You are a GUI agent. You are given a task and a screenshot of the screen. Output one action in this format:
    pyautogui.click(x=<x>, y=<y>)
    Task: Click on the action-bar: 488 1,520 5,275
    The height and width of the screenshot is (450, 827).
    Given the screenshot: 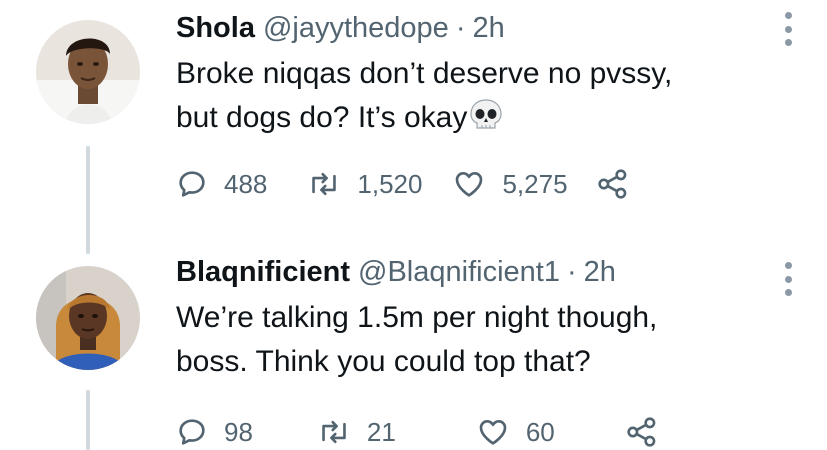 What is the action you would take?
    pyautogui.click(x=403, y=184)
    